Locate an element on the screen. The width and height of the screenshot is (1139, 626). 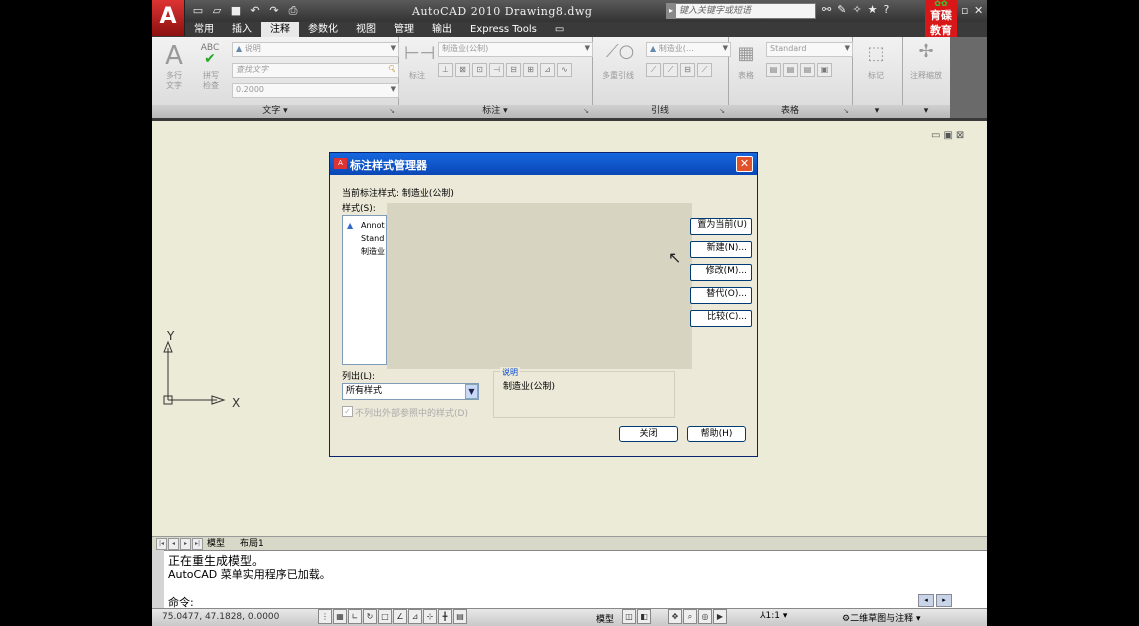
table-tool-2-icon: ▤ is located at coordinates (790, 70).